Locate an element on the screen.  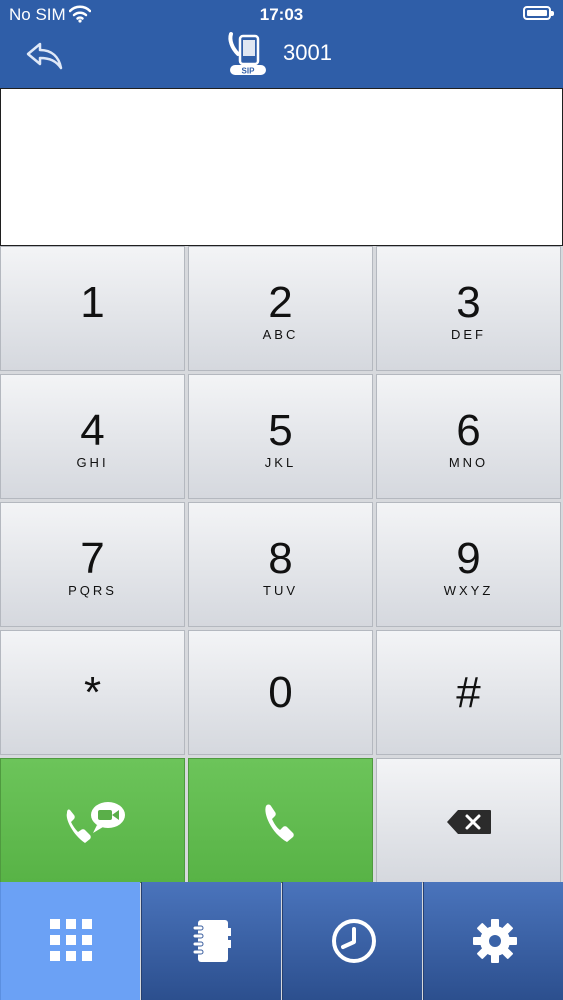
key-letters: ABC is located at coordinates (280, 334).